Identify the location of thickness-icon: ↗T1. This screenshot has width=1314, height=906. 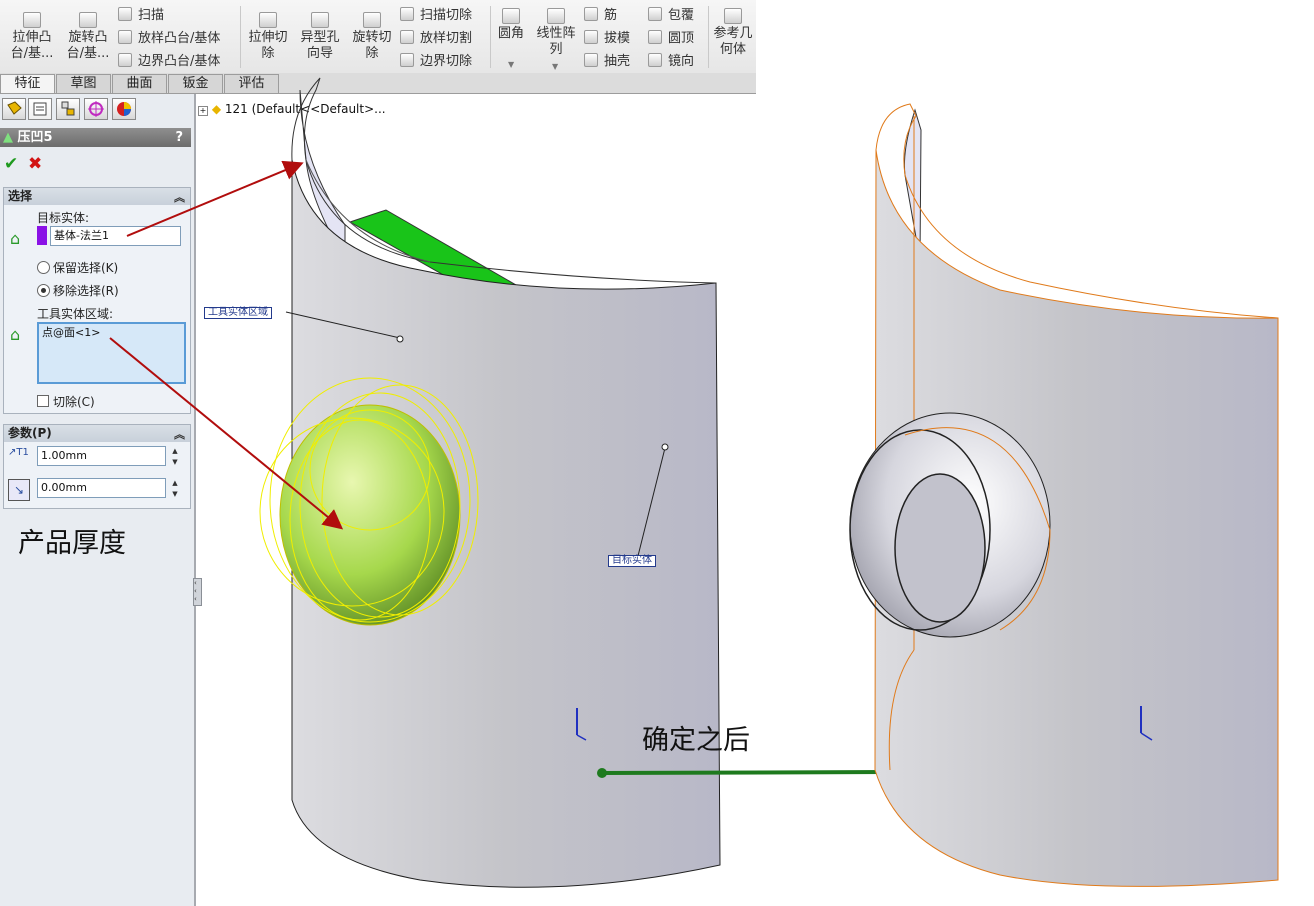
(18, 452).